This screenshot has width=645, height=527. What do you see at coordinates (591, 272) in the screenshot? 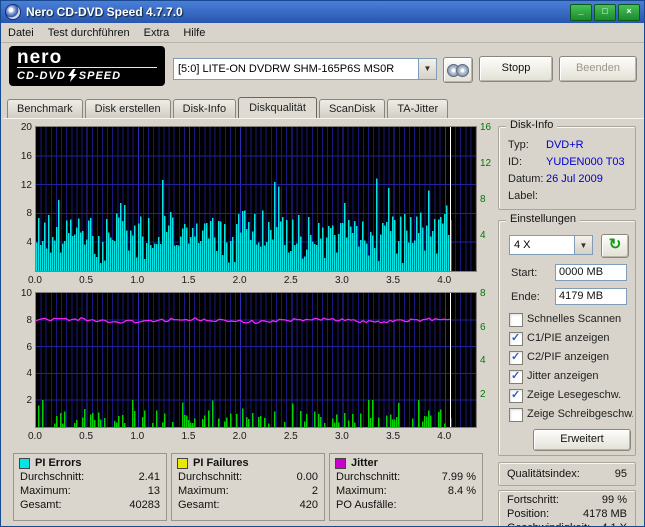
I see `start-input: 0000 MB` at bounding box center [591, 272].